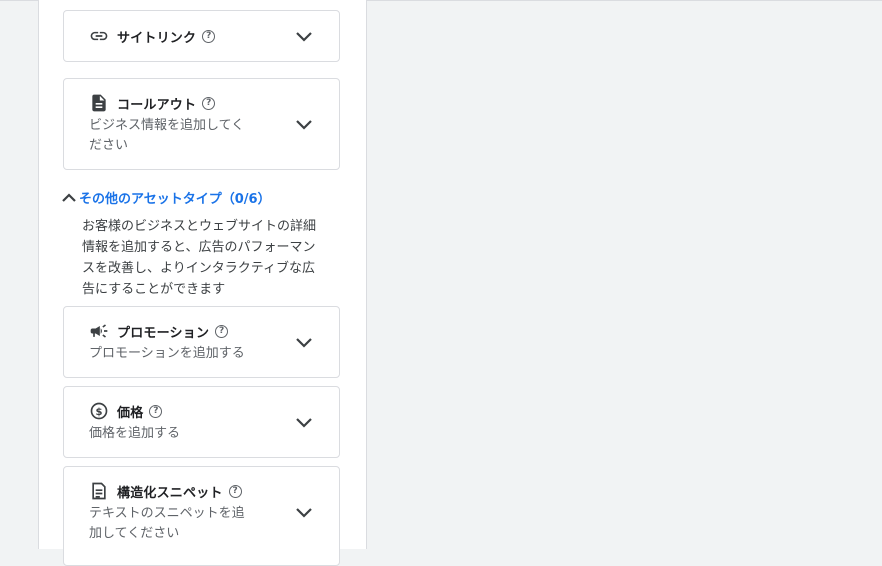 This screenshot has height=566, width=882. I want to click on structured-snippet-card: 構造化スニペット ? テキストのスニペットを追 加してください, so click(201, 516).